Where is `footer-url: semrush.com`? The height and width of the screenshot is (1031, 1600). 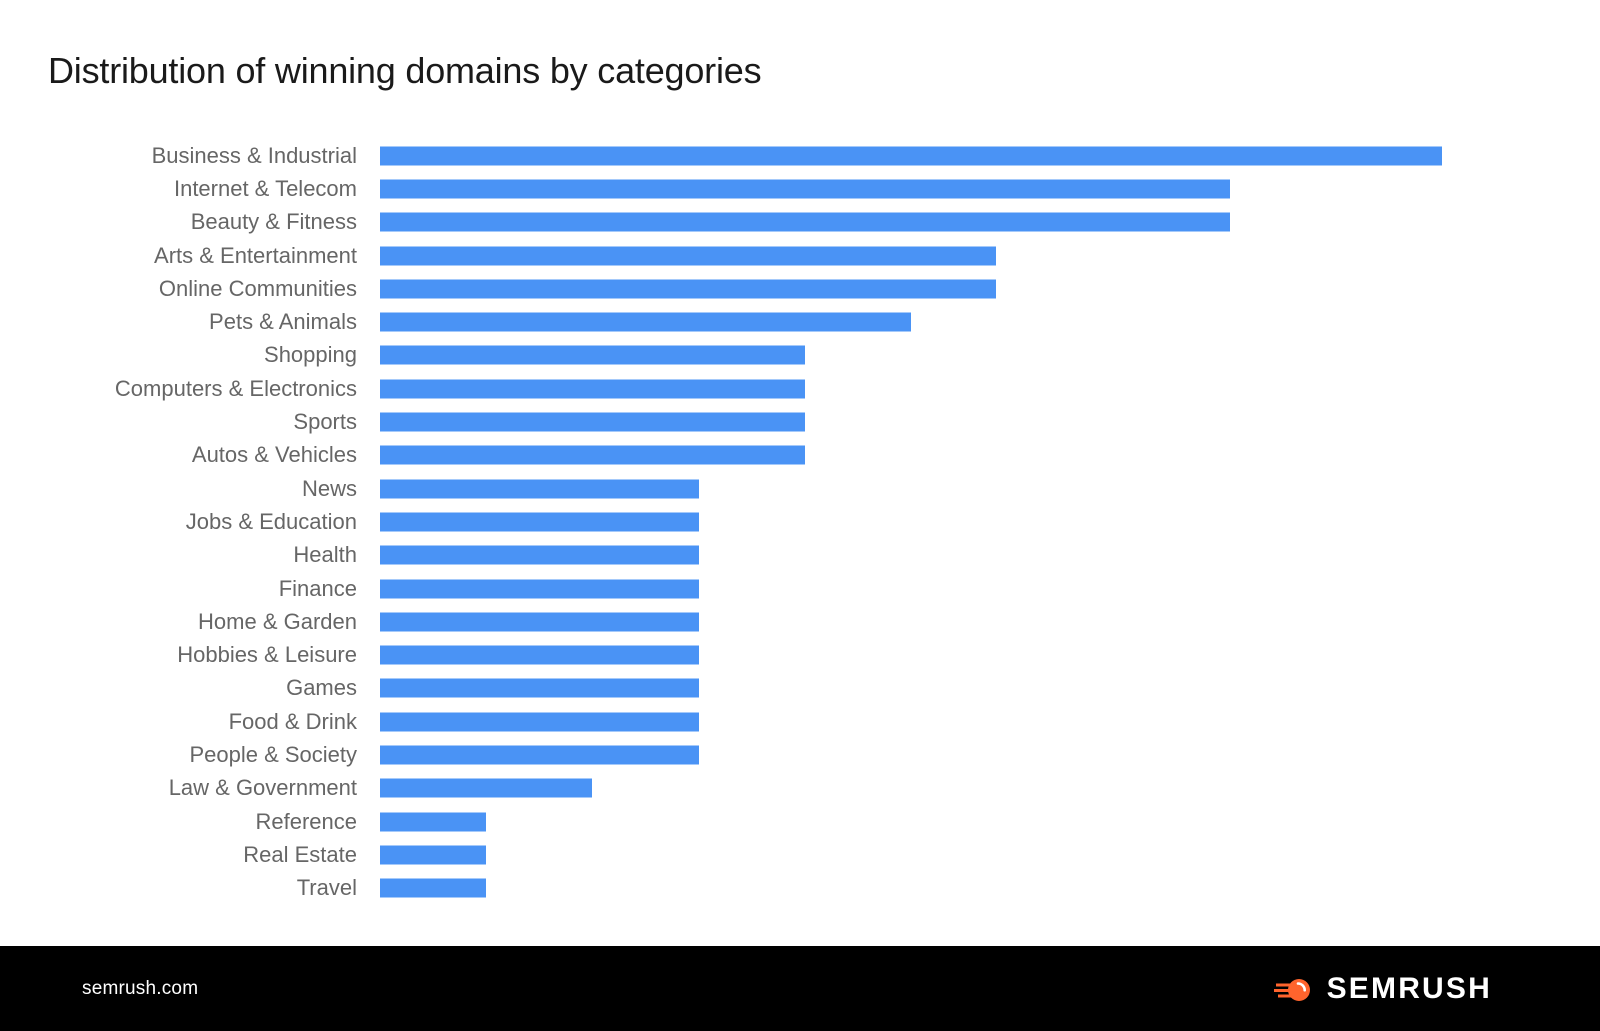 footer-url: semrush.com is located at coordinates (140, 989).